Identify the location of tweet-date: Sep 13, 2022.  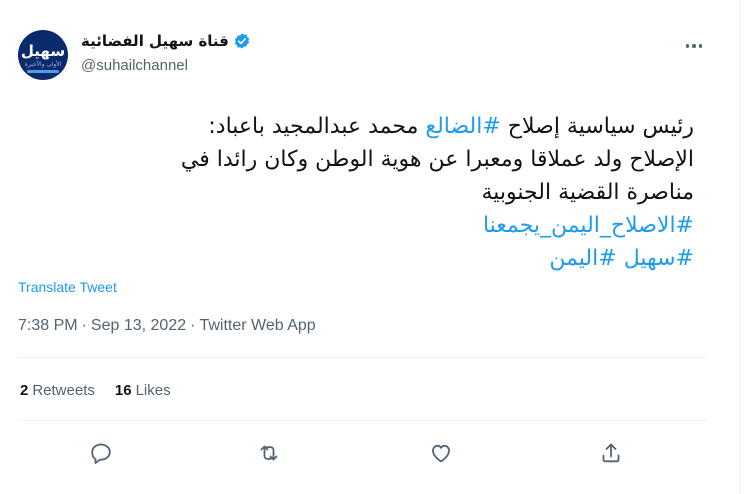
(138, 326).